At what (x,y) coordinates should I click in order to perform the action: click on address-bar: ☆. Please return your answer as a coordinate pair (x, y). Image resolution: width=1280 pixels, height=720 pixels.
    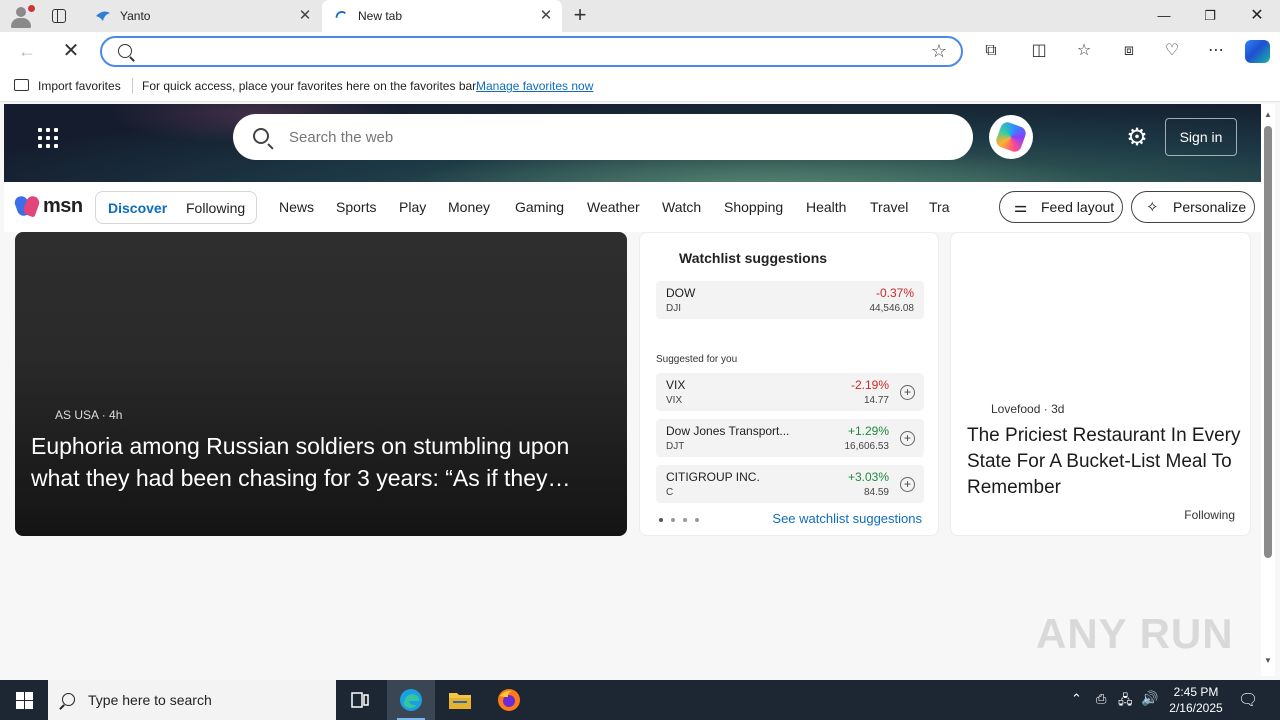
    Looking at the image, I should click on (531, 51).